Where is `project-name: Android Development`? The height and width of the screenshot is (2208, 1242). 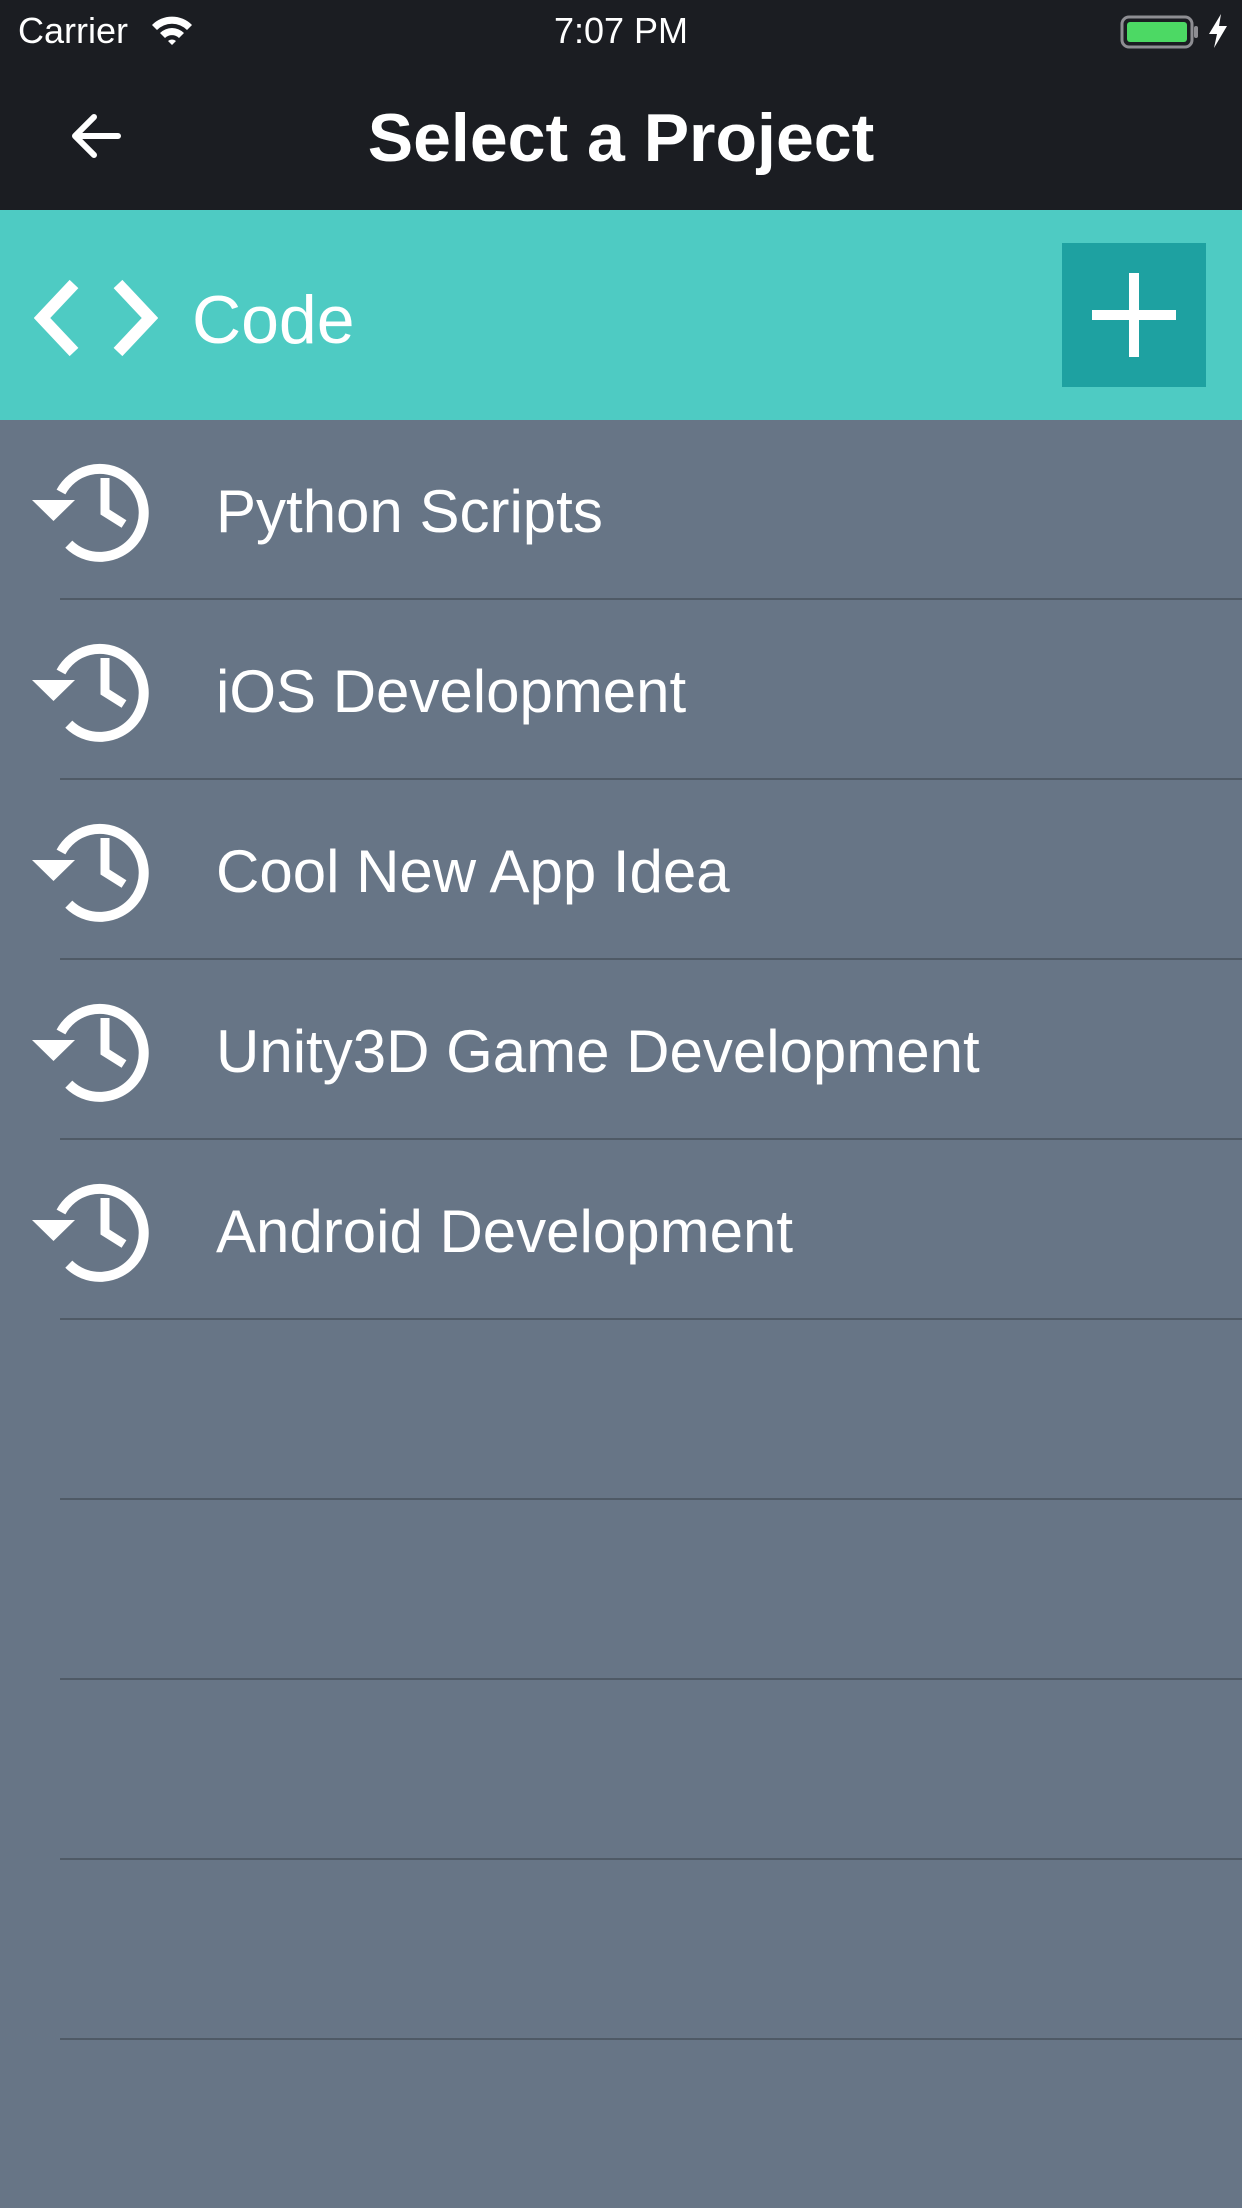
project-name: Android Development is located at coordinates (505, 1231).